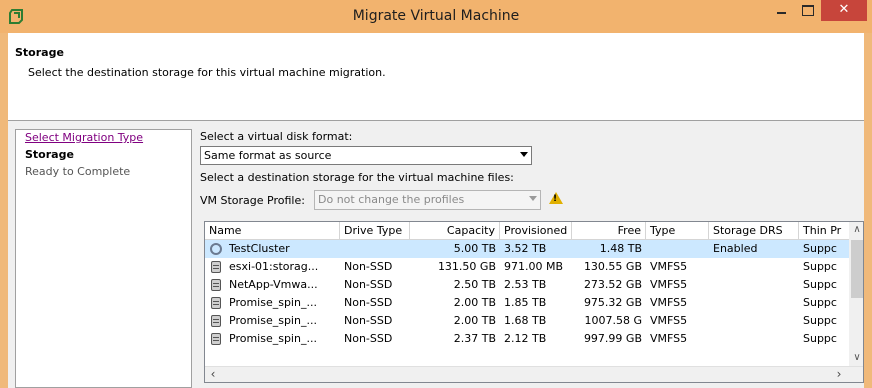 The width and height of the screenshot is (872, 388). I want to click on row-capacity: 5.00 TB, so click(474, 248).